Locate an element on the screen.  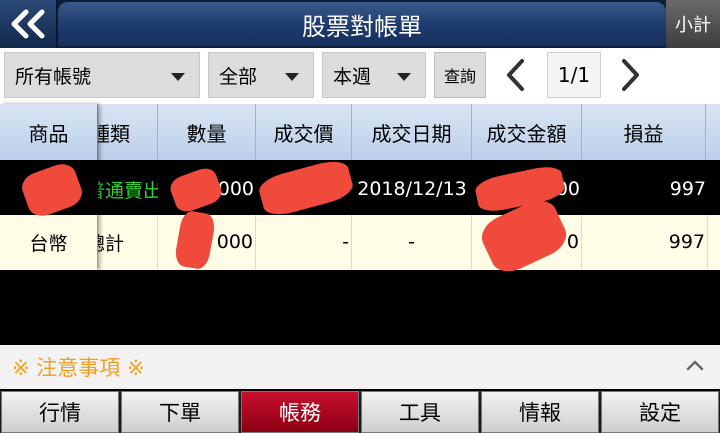
column-header-pnl: 損益 is located at coordinates (644, 132).